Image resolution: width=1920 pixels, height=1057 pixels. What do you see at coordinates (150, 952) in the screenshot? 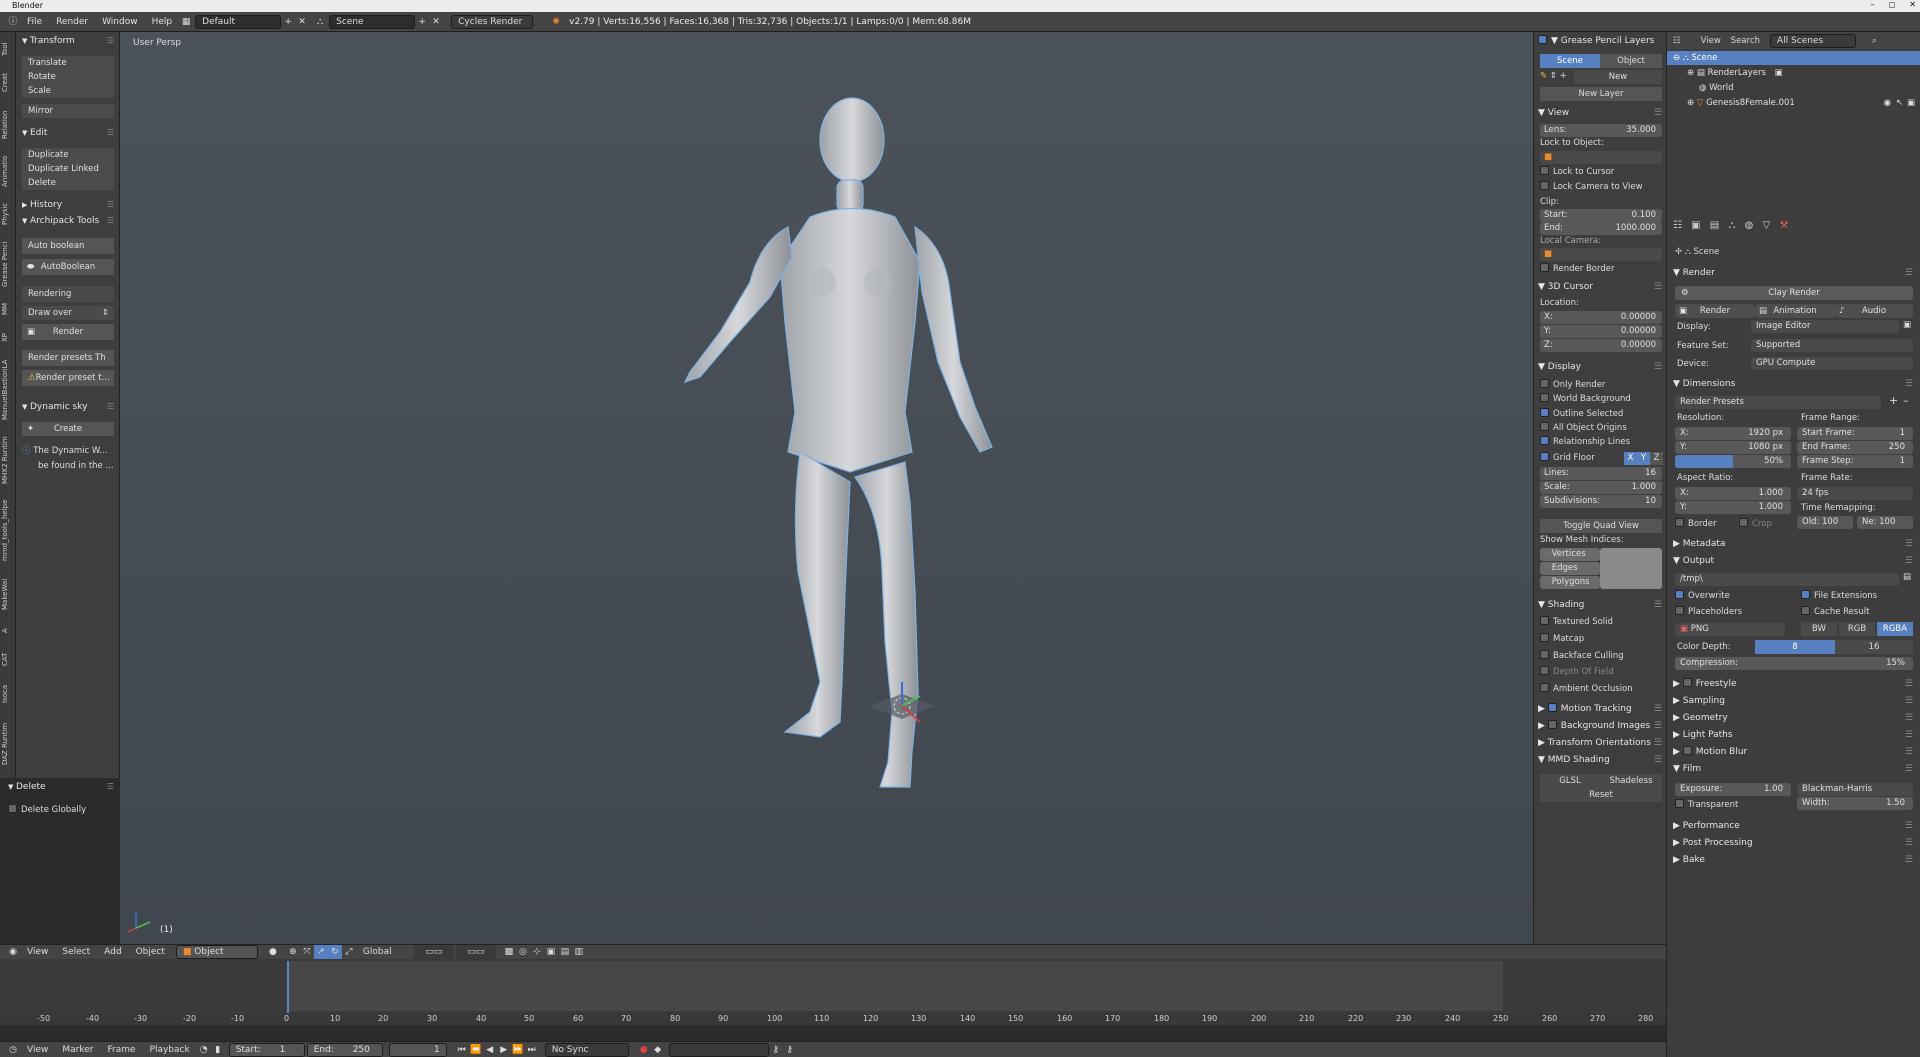
I see `menu-object: Object` at bounding box center [150, 952].